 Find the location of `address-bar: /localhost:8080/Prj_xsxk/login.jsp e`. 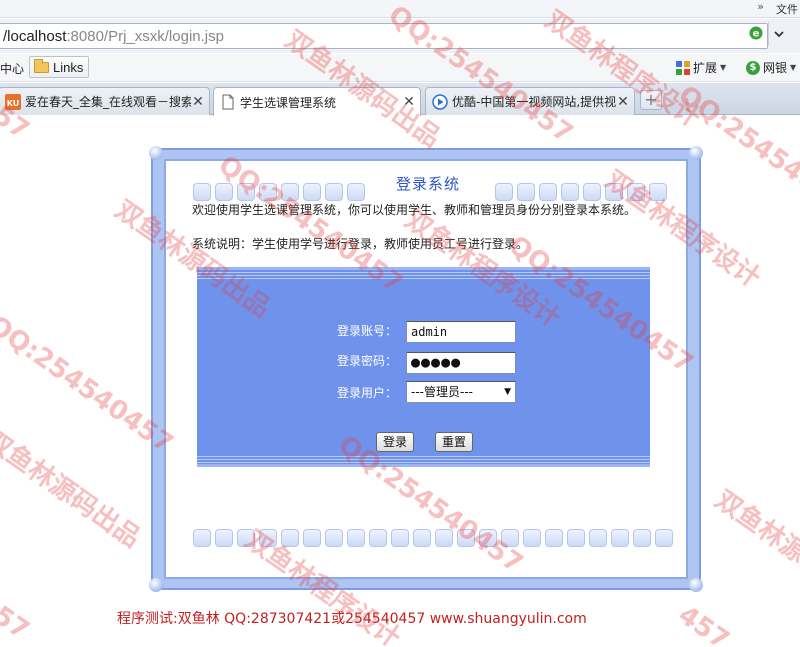

address-bar: /localhost:8080/Prj_xsxk/login.jsp e is located at coordinates (400, 36).